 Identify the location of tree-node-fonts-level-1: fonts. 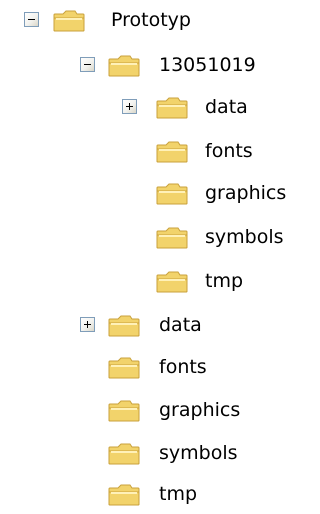
(160, 367).